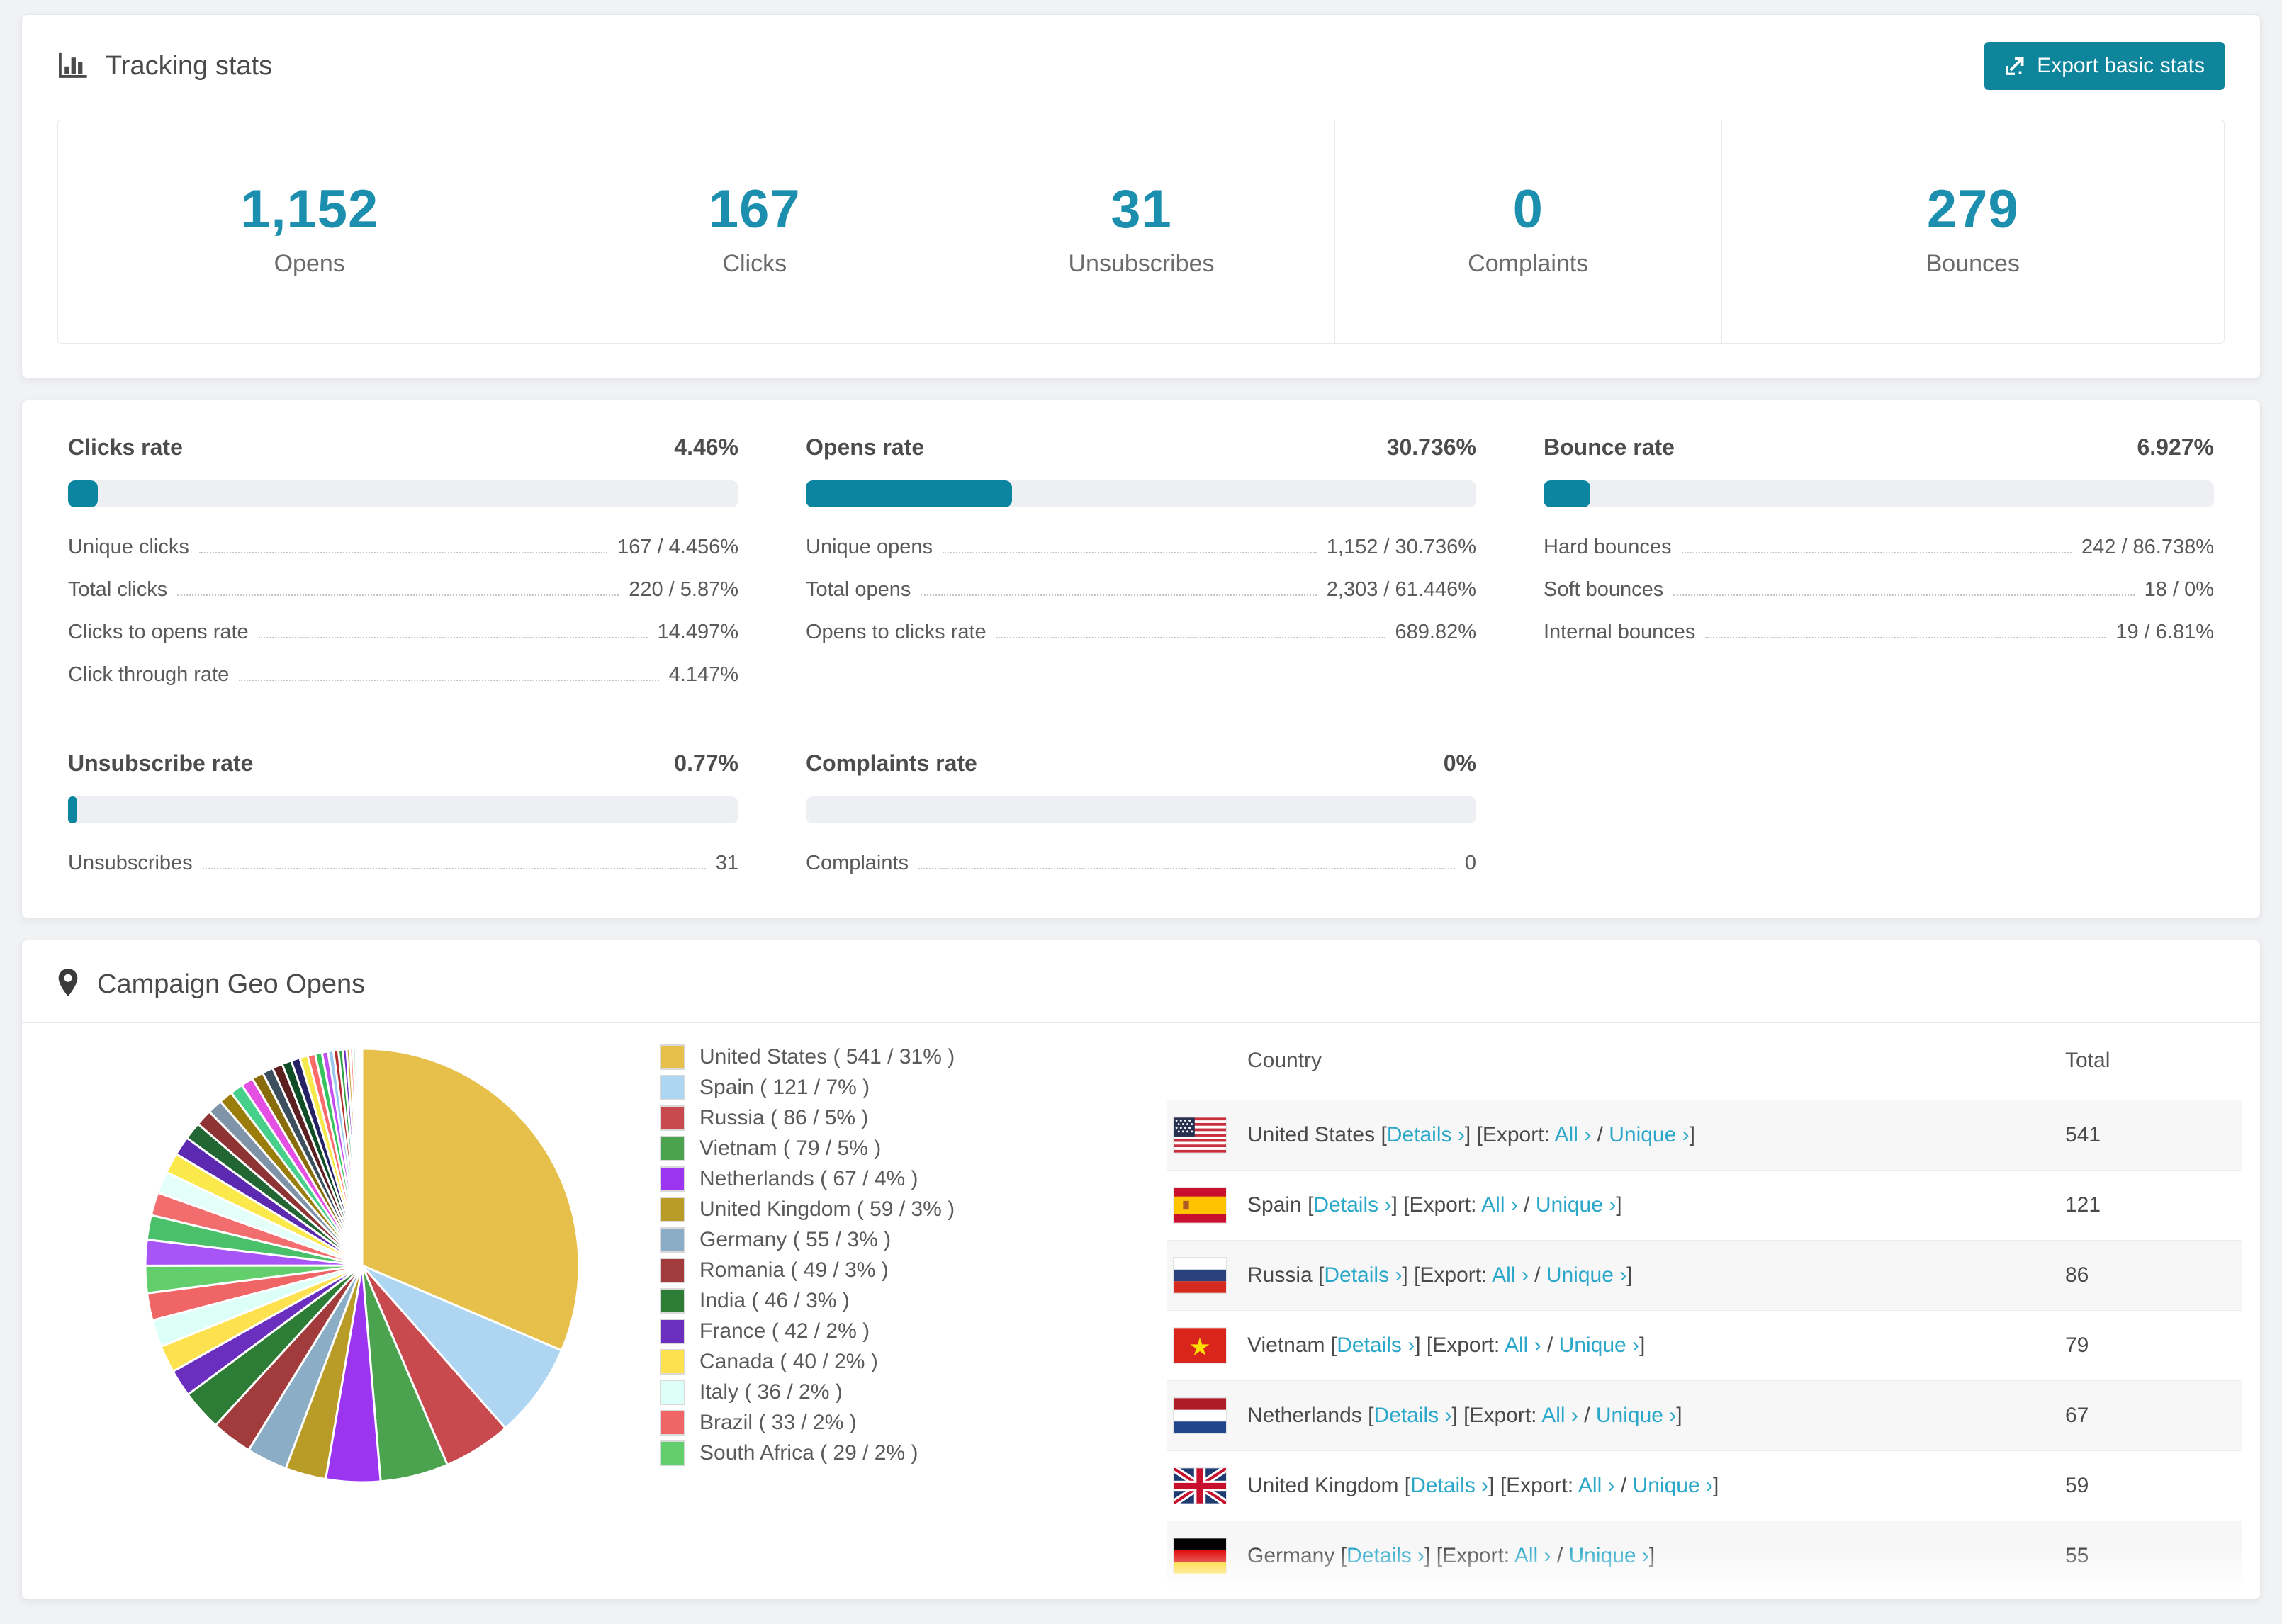  I want to click on legend-item: Romania ( 49 / 3% ), so click(894, 1270).